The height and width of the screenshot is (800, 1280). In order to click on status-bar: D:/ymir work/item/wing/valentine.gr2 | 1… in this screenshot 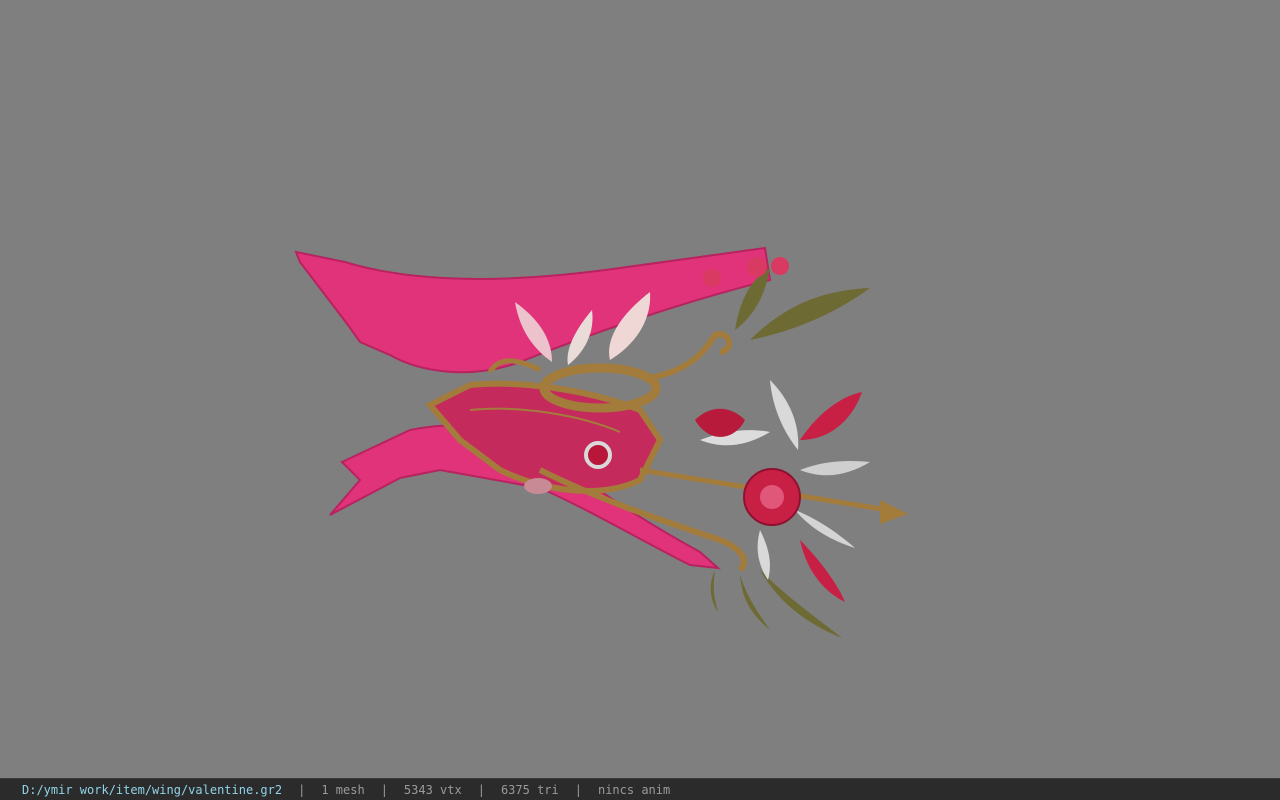, I will do `click(640, 789)`.